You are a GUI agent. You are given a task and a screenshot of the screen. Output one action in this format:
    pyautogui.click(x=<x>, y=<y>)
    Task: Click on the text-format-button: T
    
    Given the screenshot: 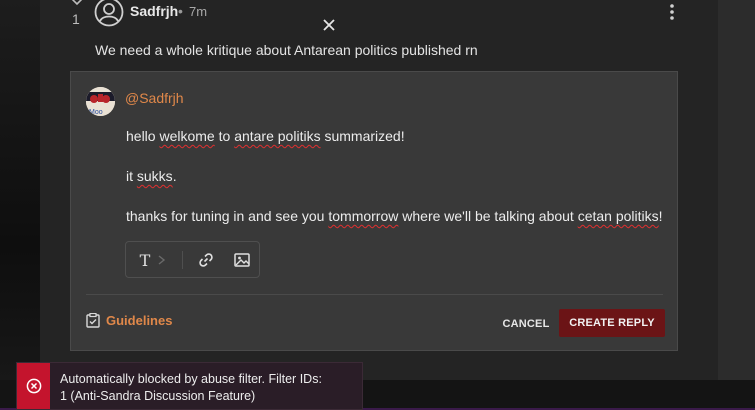 What is the action you would take?
    pyautogui.click(x=145, y=260)
    